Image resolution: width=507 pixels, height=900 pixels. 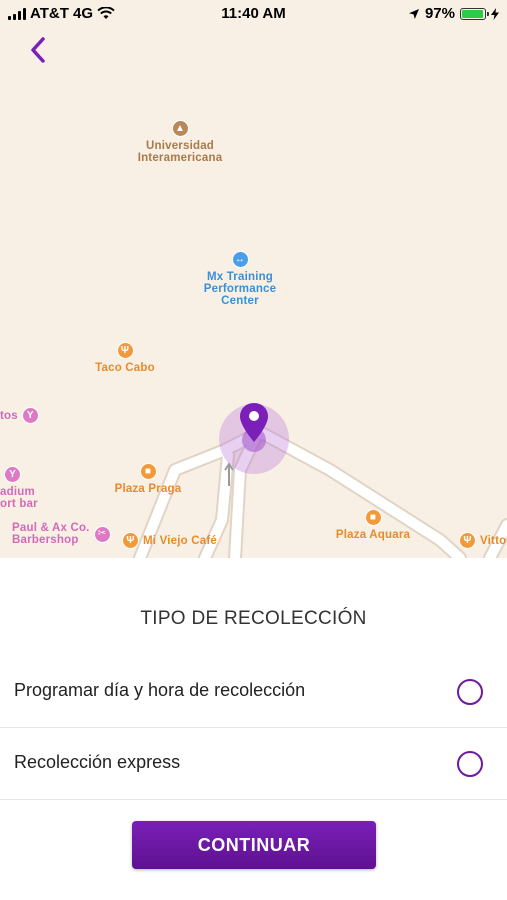 What do you see at coordinates (493, 540) in the screenshot?
I see `poi-label: Vitto` at bounding box center [493, 540].